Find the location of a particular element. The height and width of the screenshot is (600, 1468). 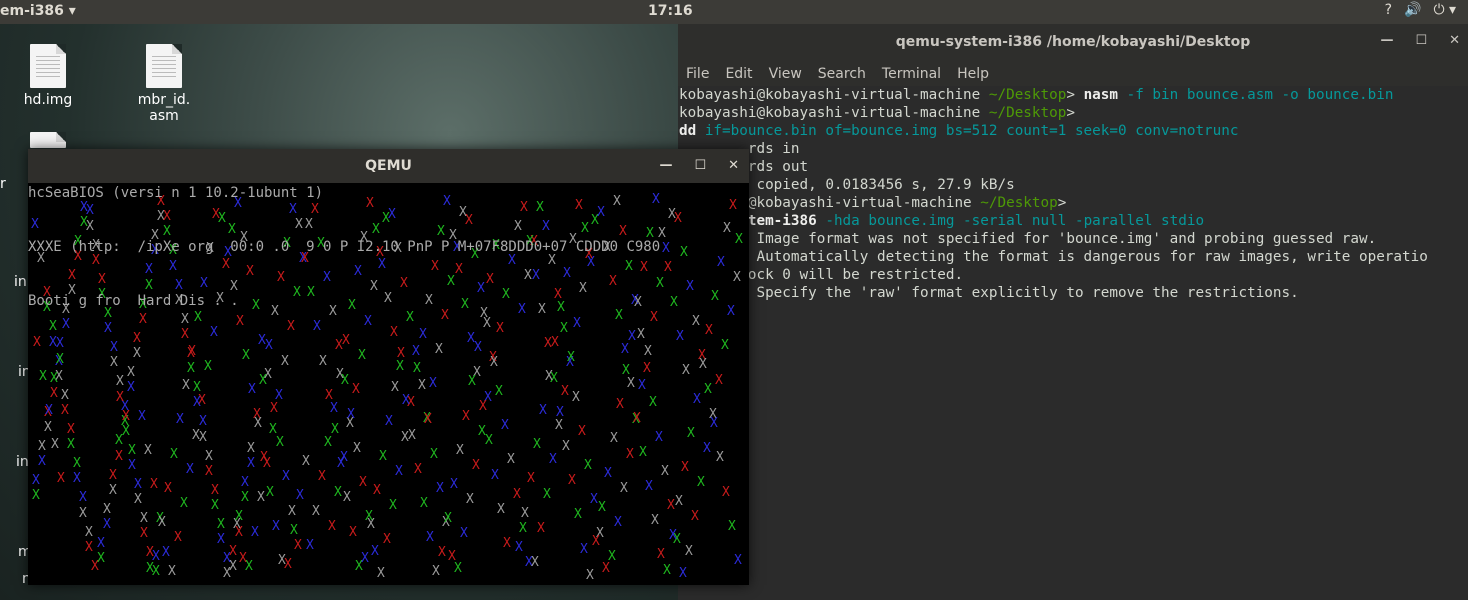

bios-line: hcSeaBIOS (versi n 1 10.2-1ubunt 1) is located at coordinates (176, 193).